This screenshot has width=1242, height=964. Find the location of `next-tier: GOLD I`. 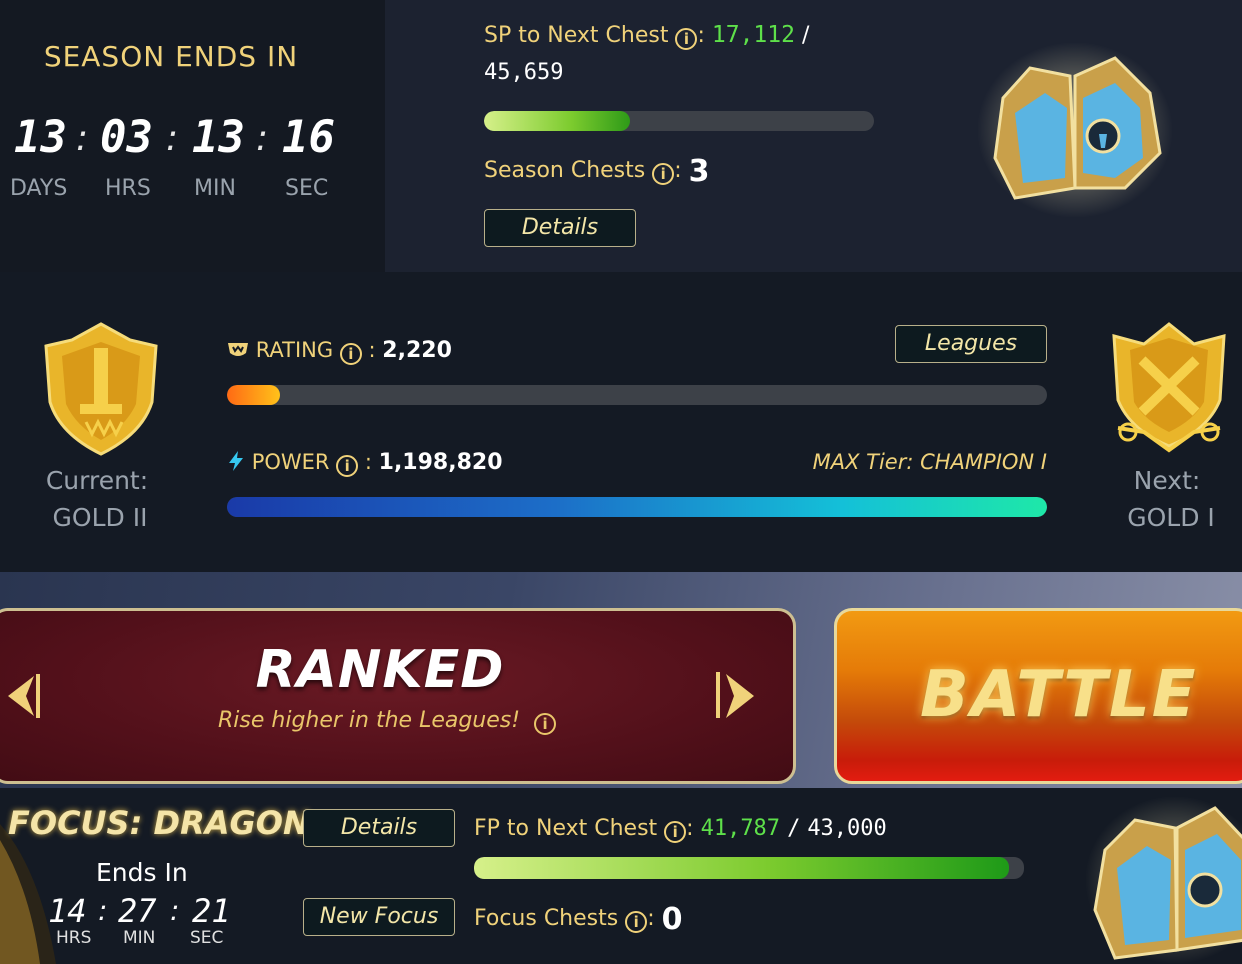

next-tier: GOLD I is located at coordinates (1171, 517).